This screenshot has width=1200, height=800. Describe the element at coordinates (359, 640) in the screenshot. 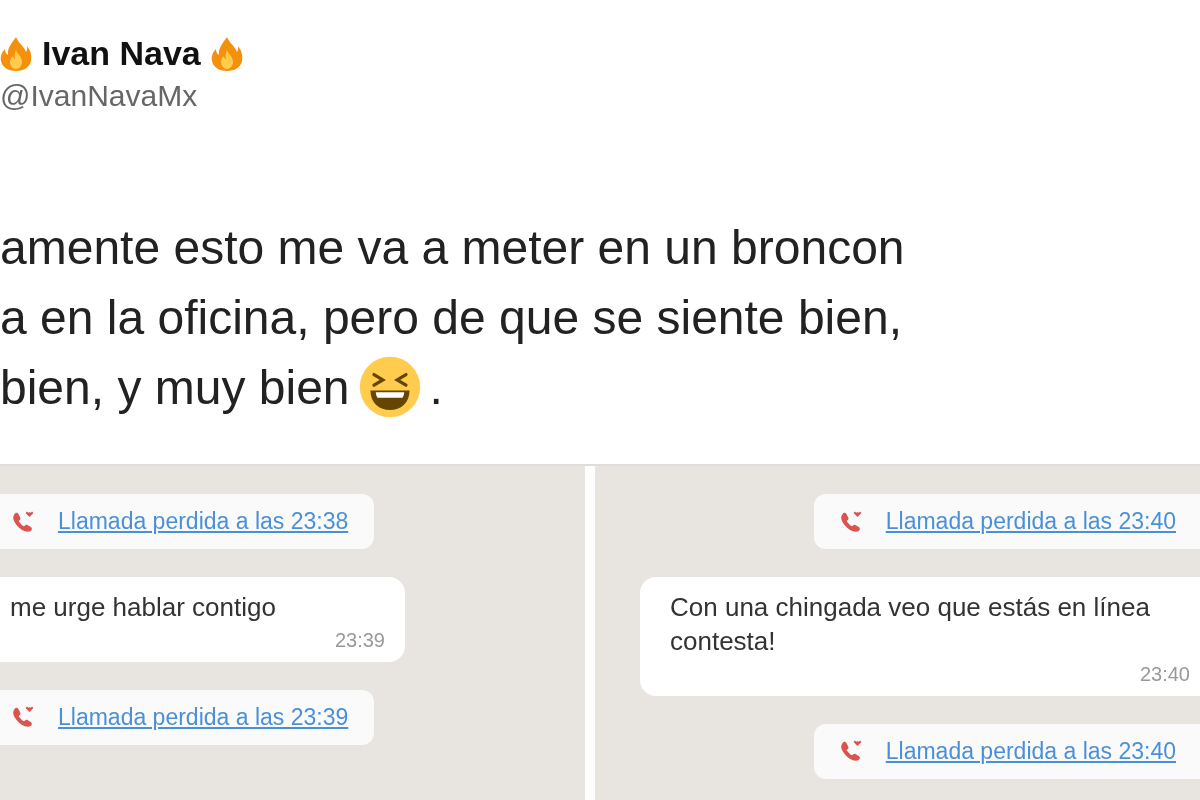

I see `message-time: 23:39` at that location.